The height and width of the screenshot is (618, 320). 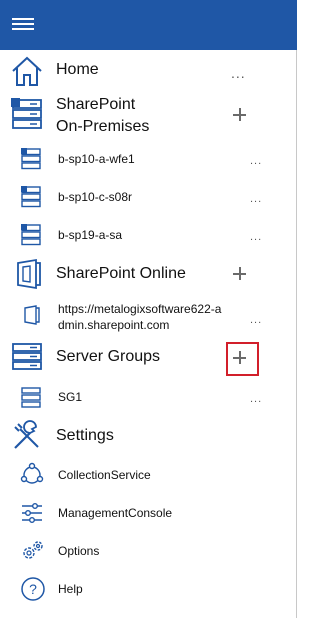 I want to click on nav-label-on-premises: On-Premises, so click(x=103, y=126).